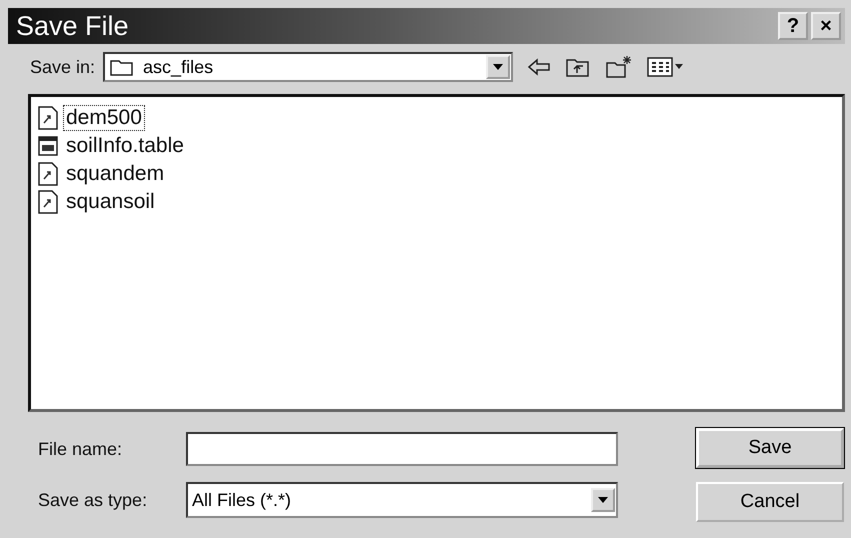 Image resolution: width=851 pixels, height=538 pixels. Describe the element at coordinates (402, 449) in the screenshot. I see `file-name-field` at that location.